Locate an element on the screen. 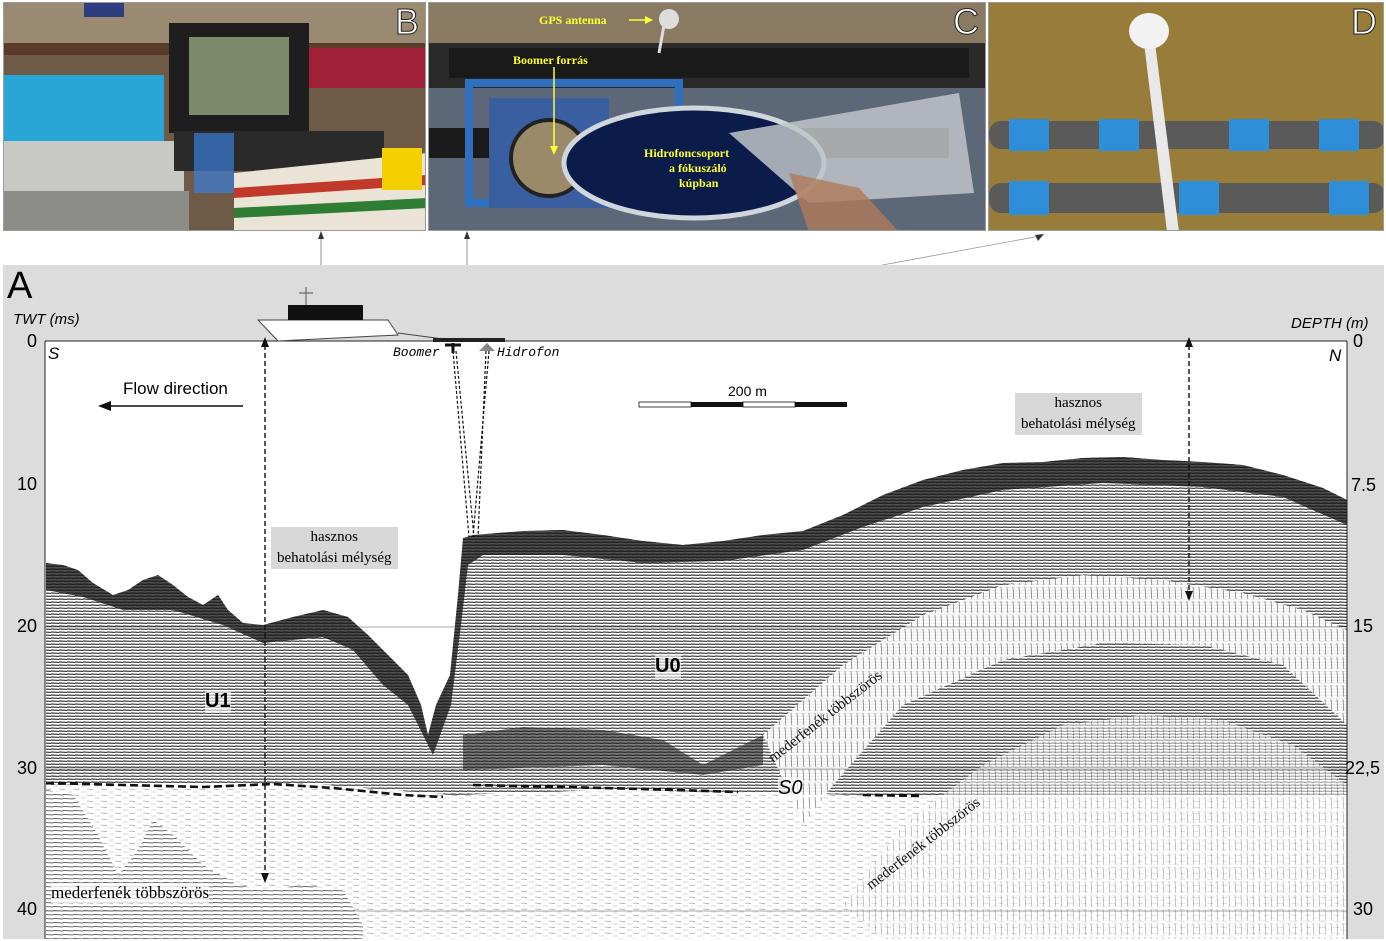 The image size is (1386, 941). right-tick-7-5: 7.5 is located at coordinates (1364, 485).